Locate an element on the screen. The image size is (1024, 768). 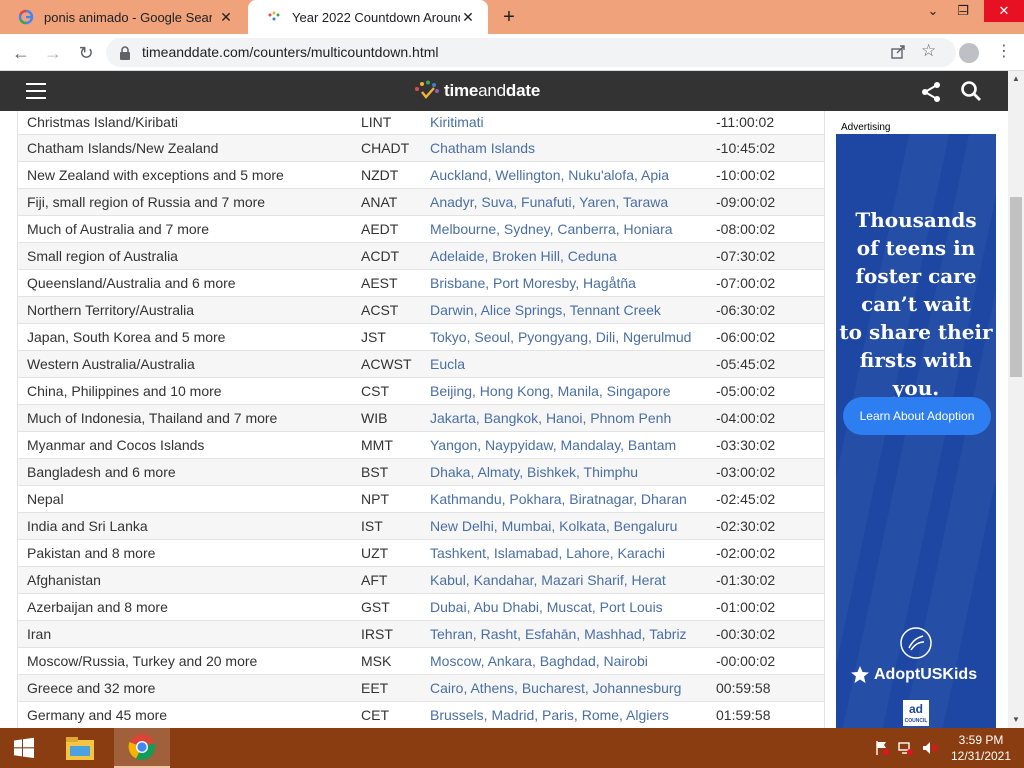
cities-link: Jakarta, Bangkok, Hanoi, Phnom Penh is located at coordinates (550, 418).